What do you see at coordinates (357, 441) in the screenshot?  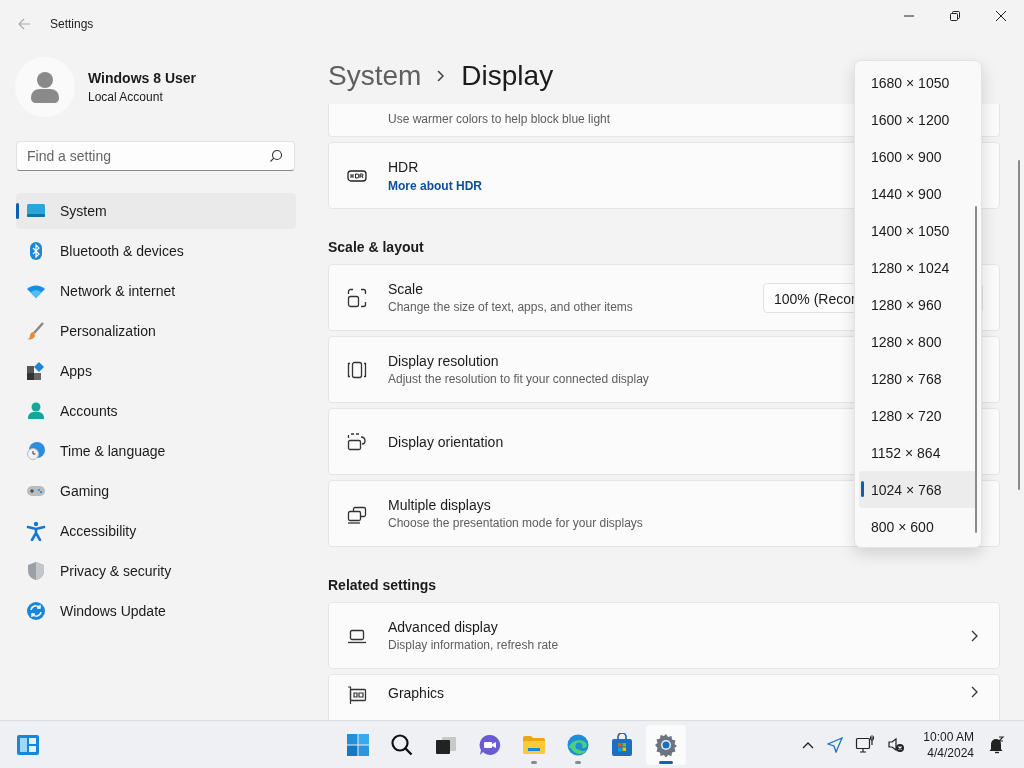 I see `rotate-screen-icon` at bounding box center [357, 441].